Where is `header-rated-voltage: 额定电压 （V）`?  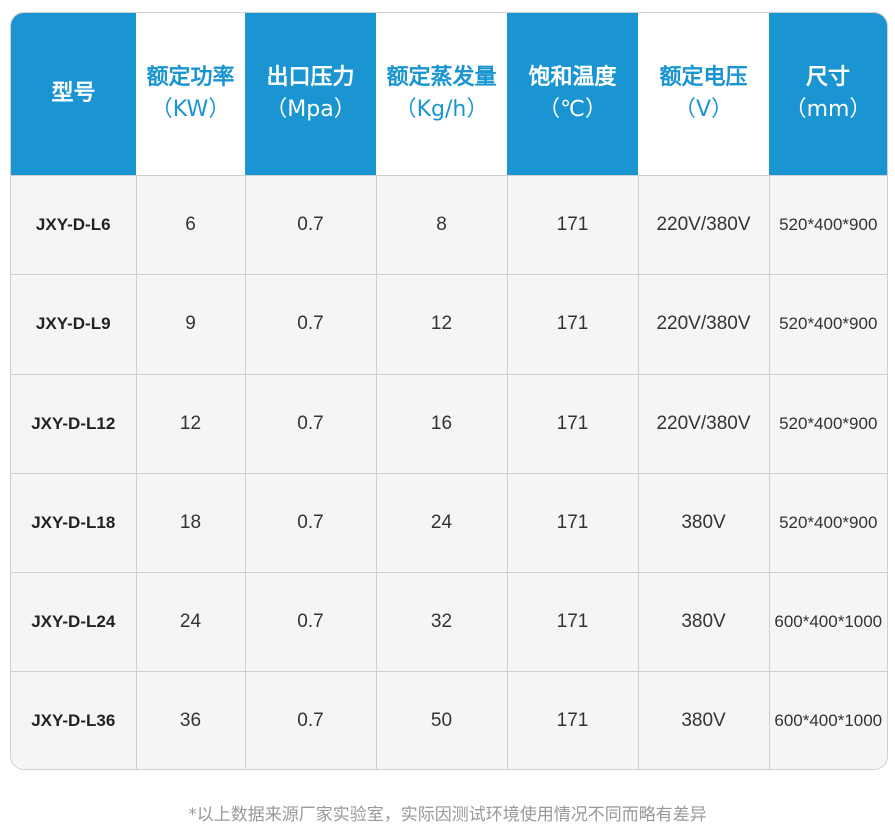
header-rated-voltage: 额定电压 （V） is located at coordinates (703, 94).